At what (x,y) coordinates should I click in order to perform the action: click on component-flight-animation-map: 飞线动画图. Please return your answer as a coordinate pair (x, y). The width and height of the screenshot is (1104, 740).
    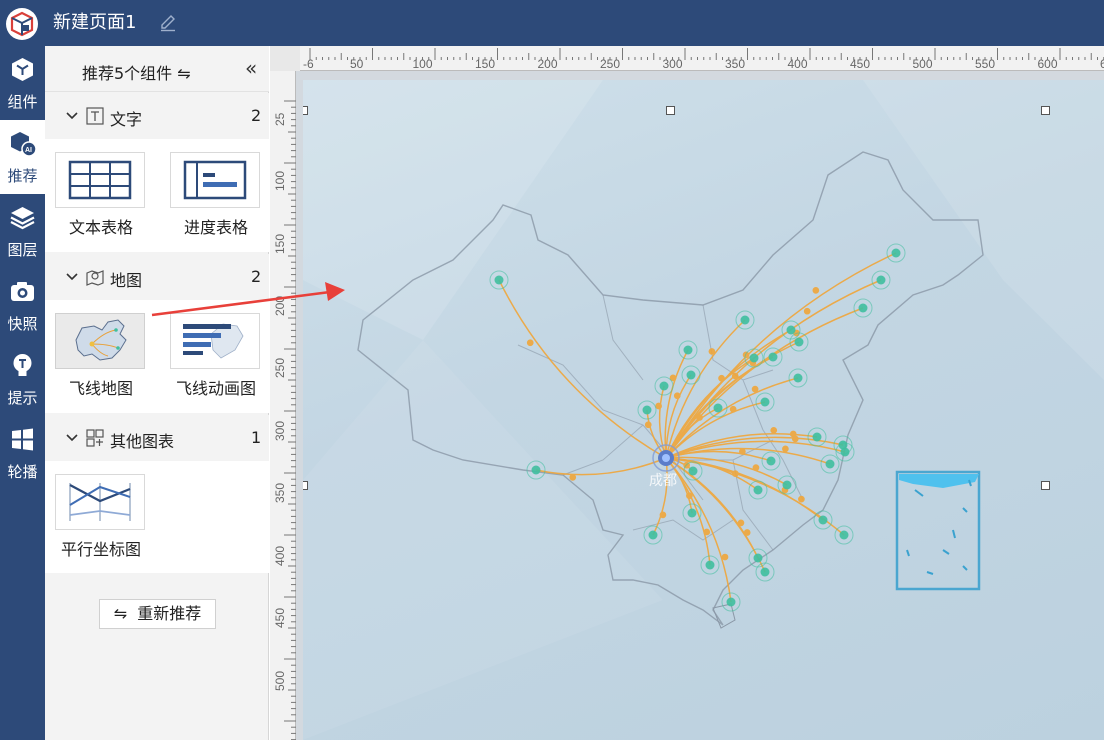
    Looking at the image, I should click on (216, 360).